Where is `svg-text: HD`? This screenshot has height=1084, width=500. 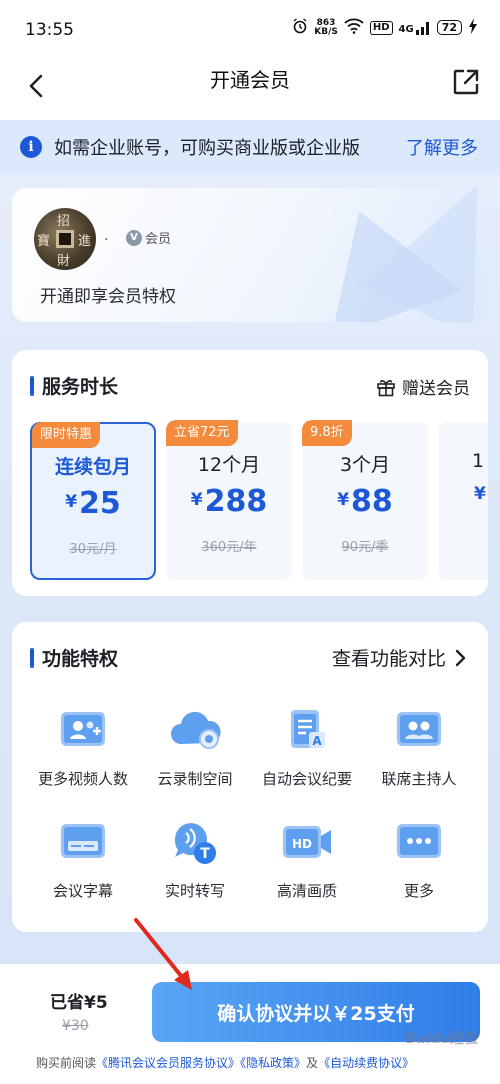 svg-text: HD is located at coordinates (302, 844).